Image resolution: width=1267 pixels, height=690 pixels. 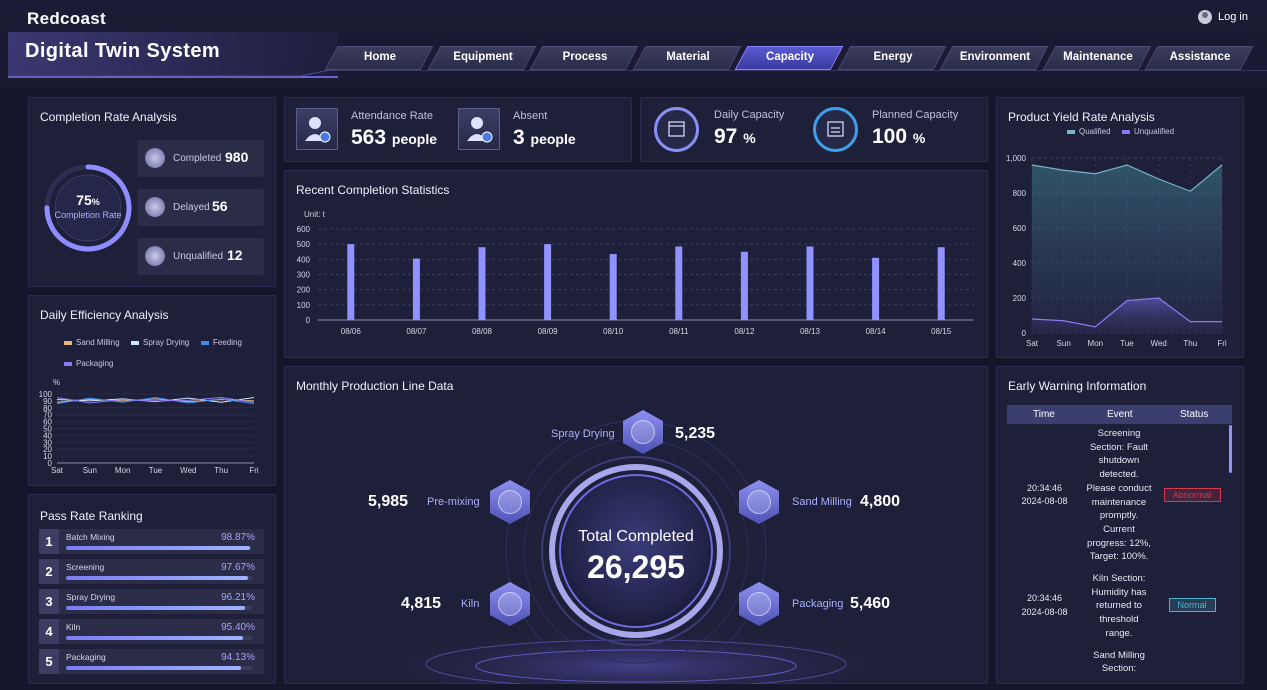 What do you see at coordinates (238, 537) in the screenshot?
I see `rank-percent: 98.87%` at bounding box center [238, 537].